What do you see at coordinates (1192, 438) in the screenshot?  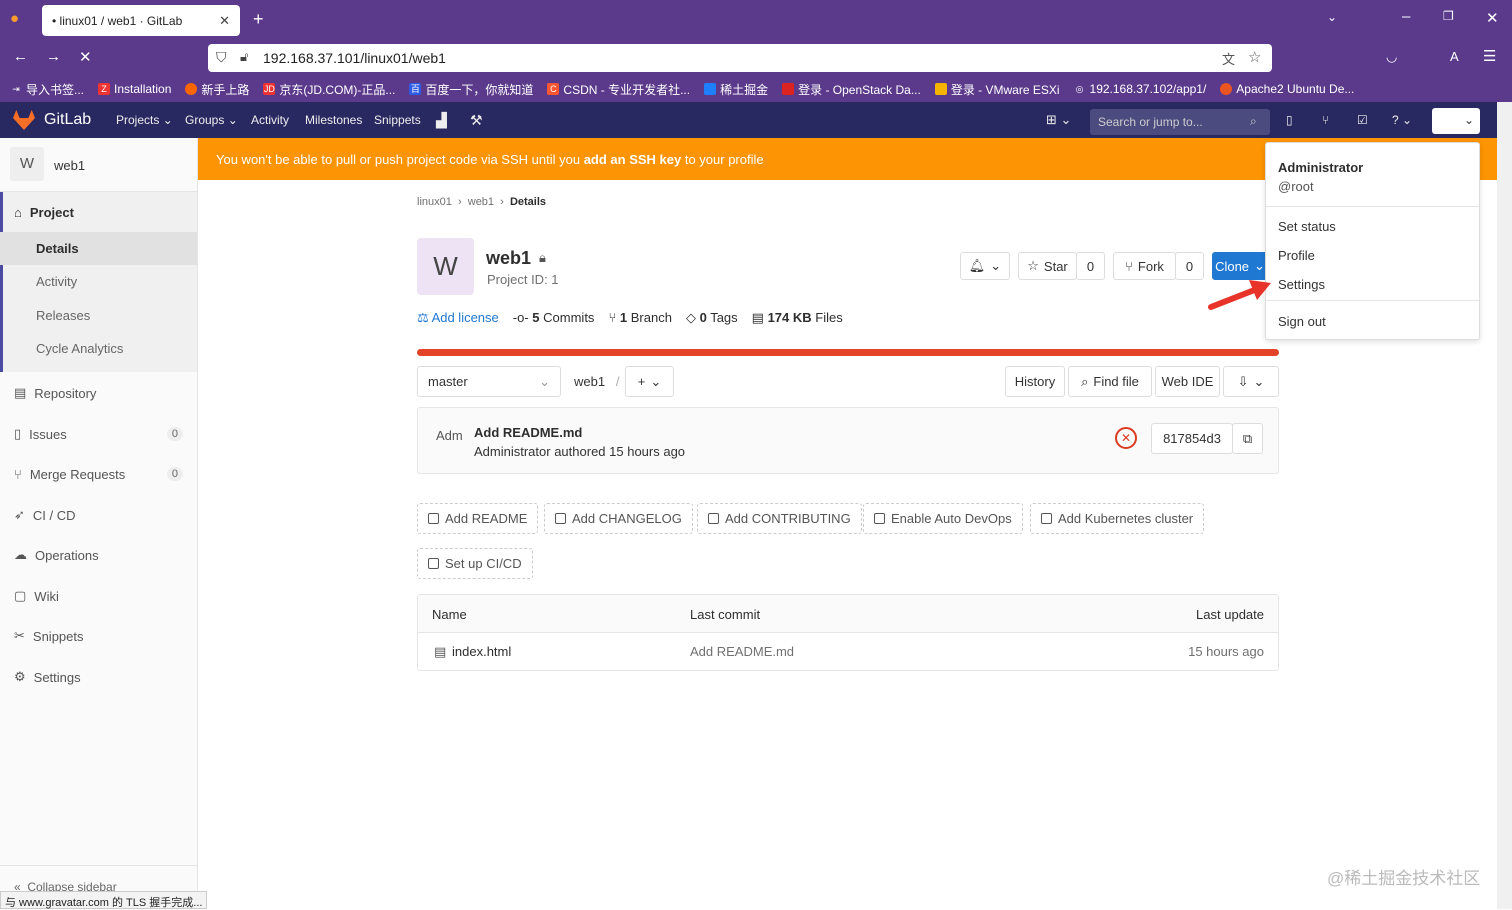 I see `commit-sha: 817854d3` at bounding box center [1192, 438].